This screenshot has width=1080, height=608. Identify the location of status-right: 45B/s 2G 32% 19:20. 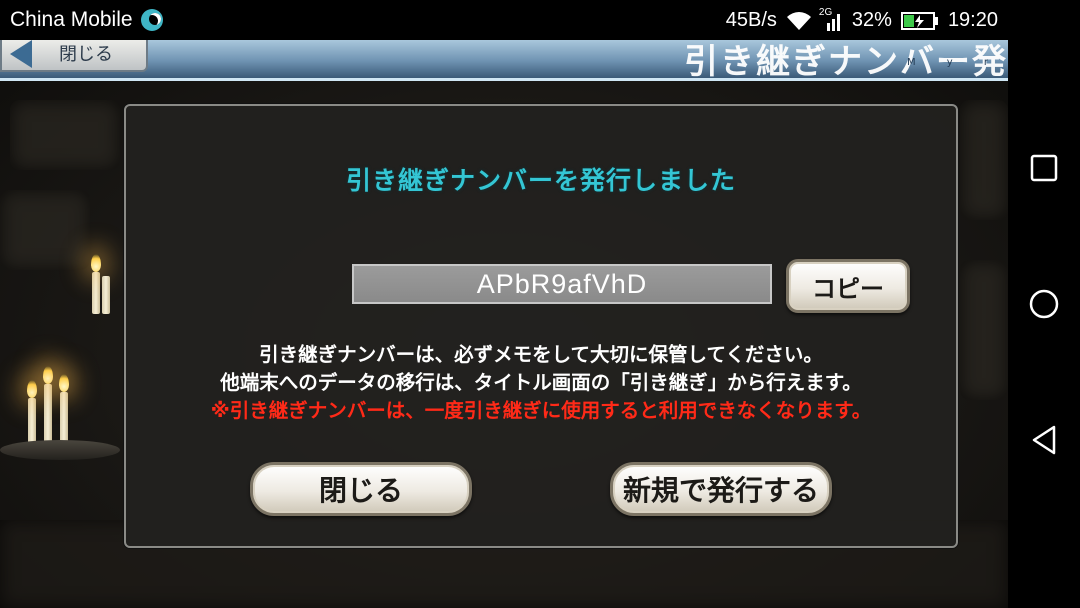
(861, 19).